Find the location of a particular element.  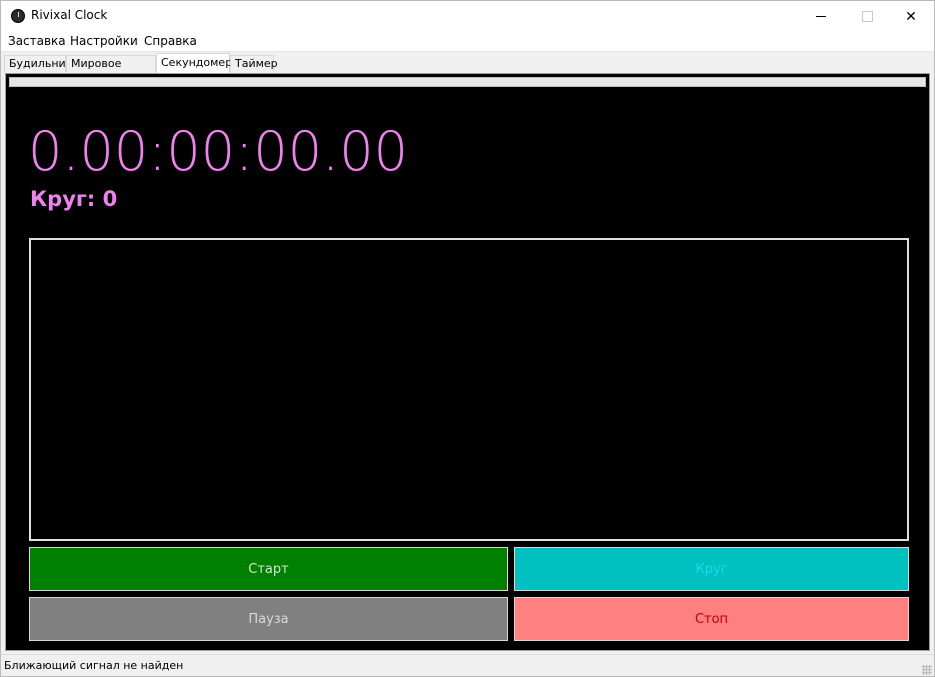

title-bar: Rivixal Clock ✕ is located at coordinates (467, 16).